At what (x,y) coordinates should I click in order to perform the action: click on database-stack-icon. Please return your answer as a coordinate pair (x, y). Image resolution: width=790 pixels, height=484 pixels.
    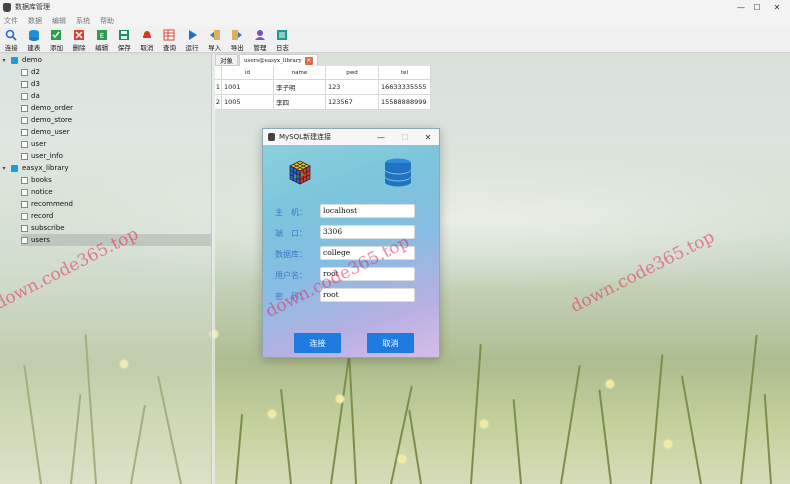
    Looking at the image, I should click on (398, 172).